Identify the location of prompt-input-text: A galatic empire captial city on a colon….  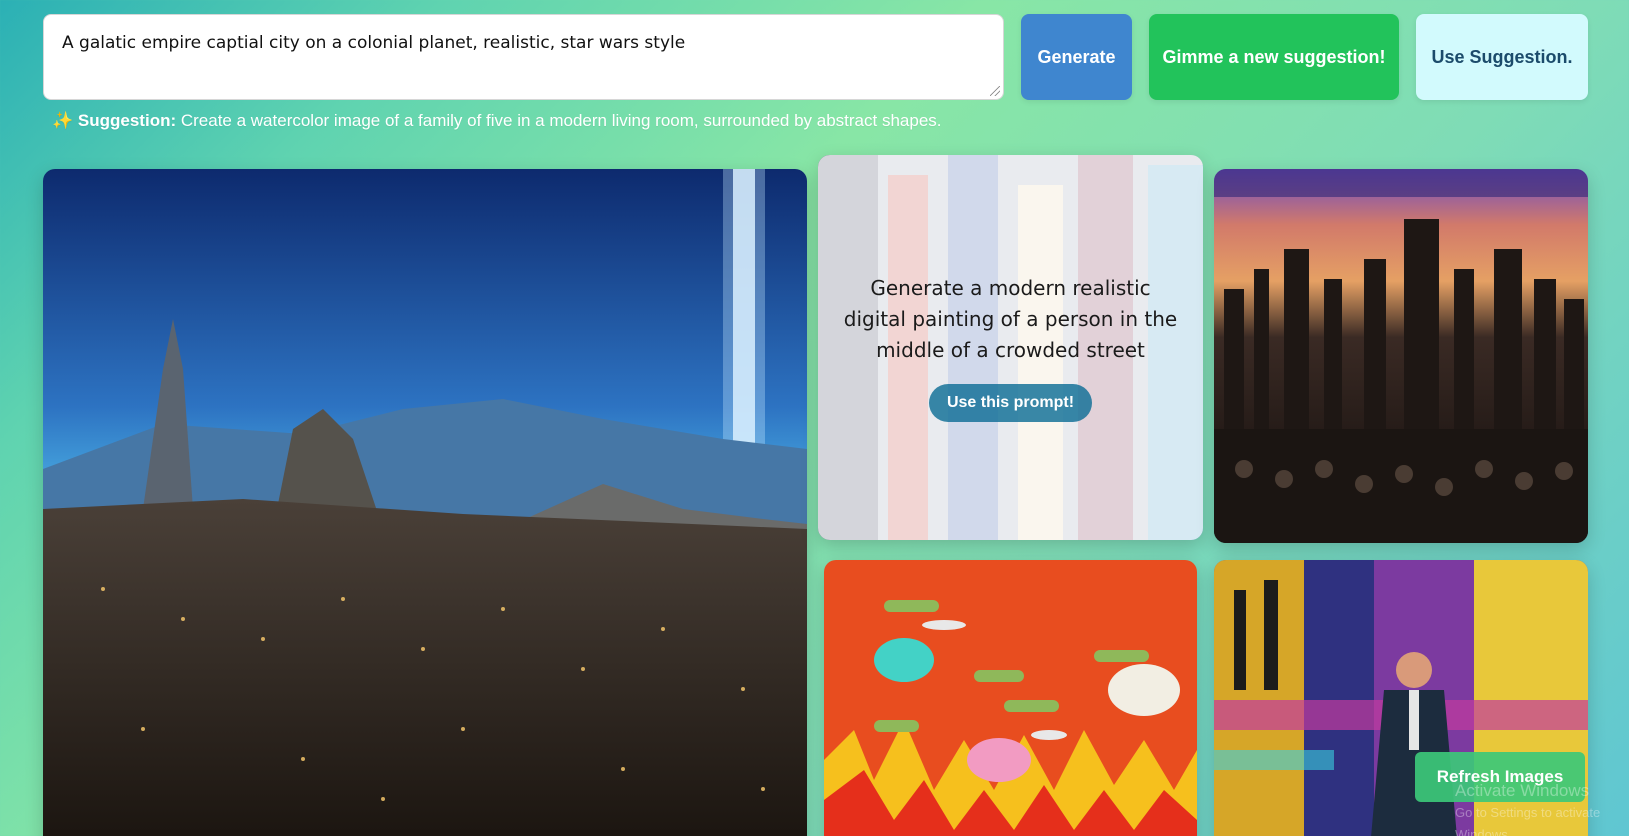
(374, 43).